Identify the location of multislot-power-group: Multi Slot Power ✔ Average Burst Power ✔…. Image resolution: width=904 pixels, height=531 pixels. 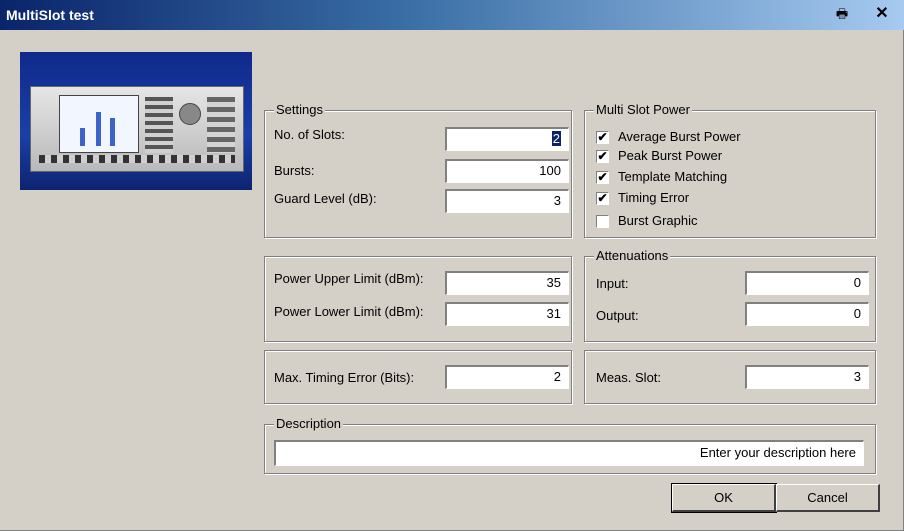
(730, 170).